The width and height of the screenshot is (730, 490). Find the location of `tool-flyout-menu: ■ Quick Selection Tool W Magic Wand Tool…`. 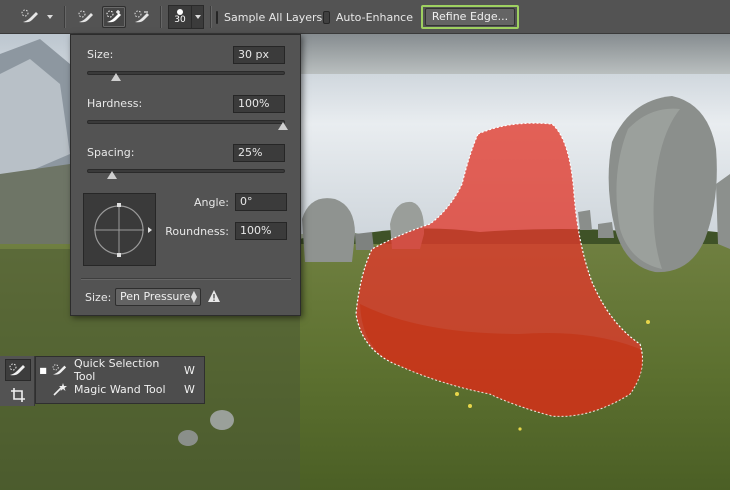

tool-flyout-menu: ■ Quick Selection Tool W Magic Wand Tool… is located at coordinates (120, 380).